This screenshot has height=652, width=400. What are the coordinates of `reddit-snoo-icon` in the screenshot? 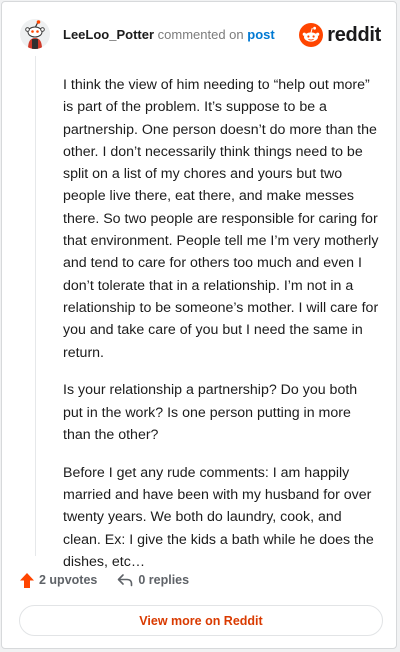 It's located at (311, 35).